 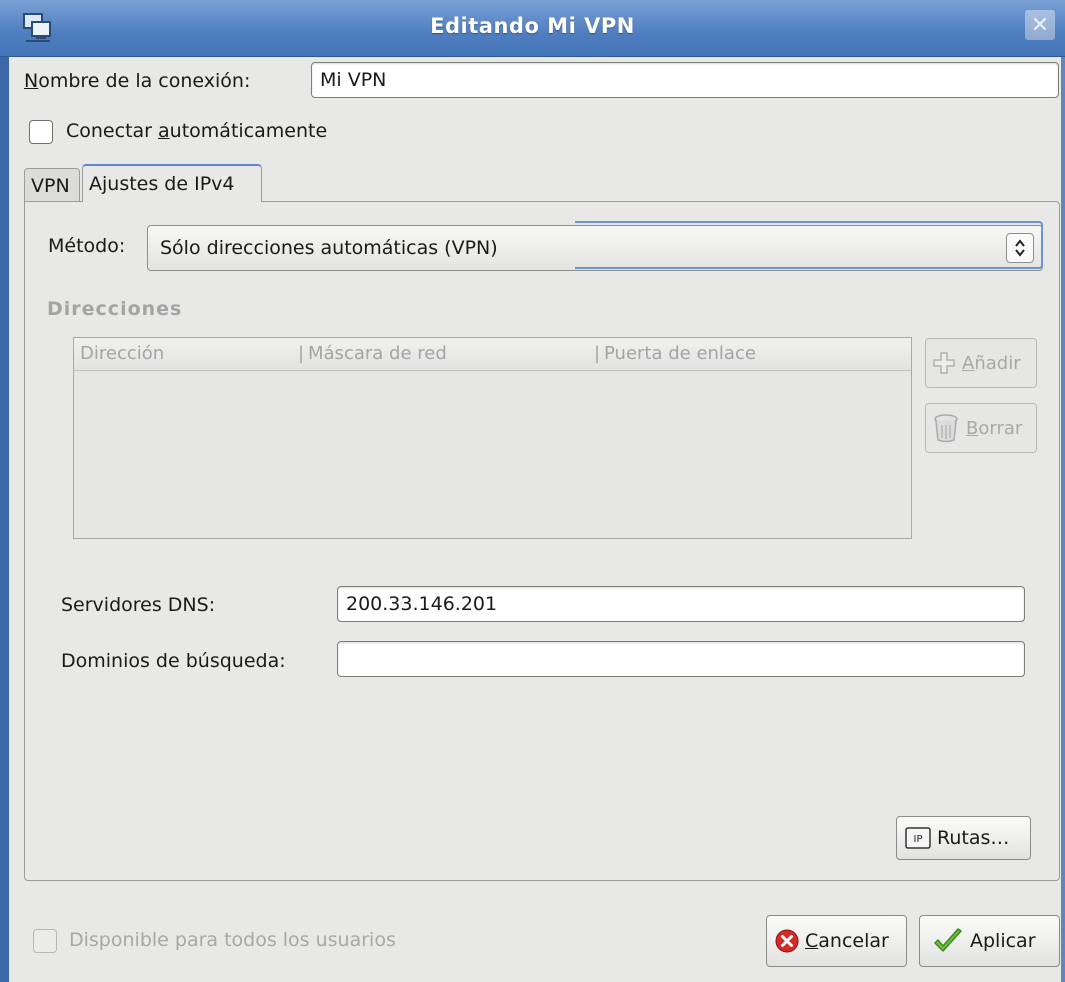 I want to click on delete-button: Borrar, so click(x=981, y=428).